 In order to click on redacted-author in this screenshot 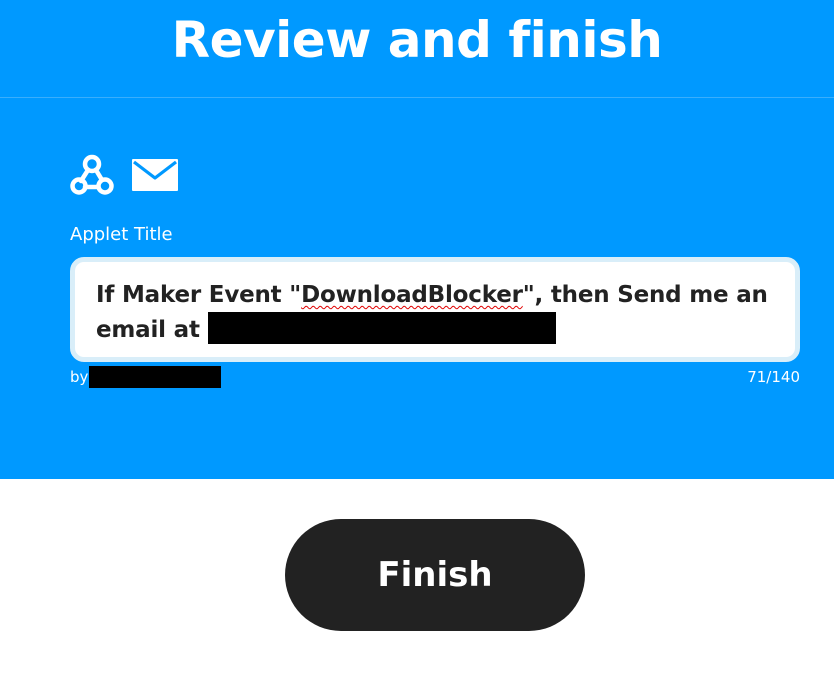, I will do `click(155, 377)`.